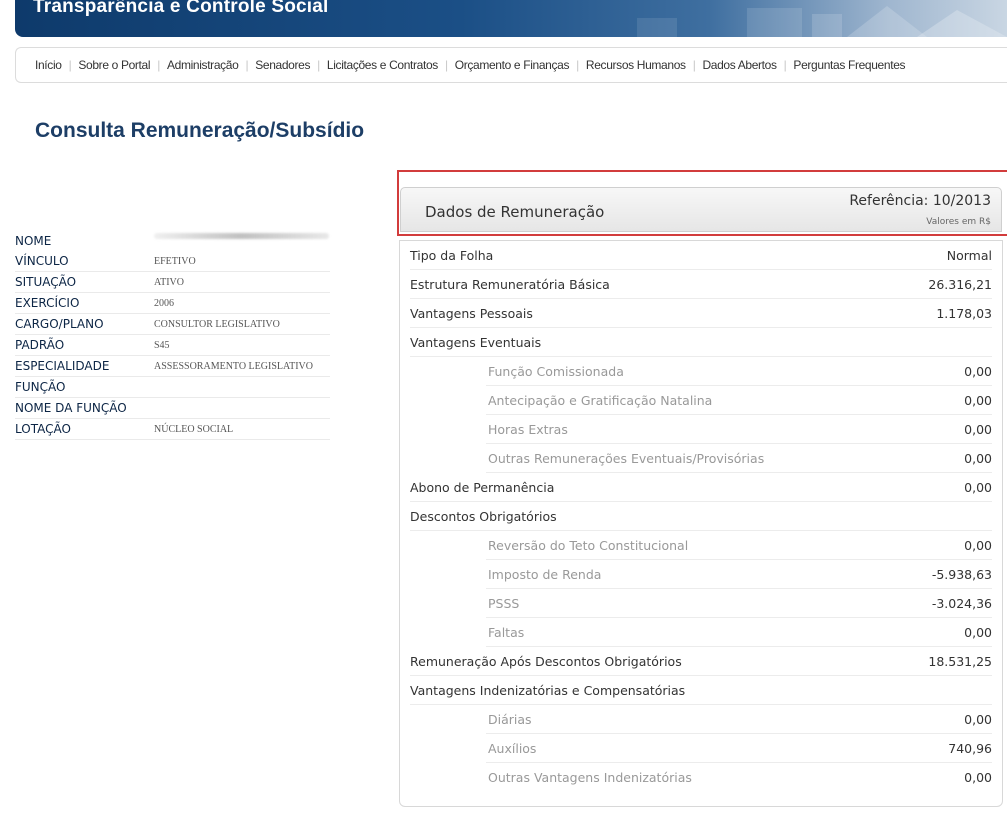 This screenshot has width=1007, height=817. What do you see at coordinates (175, 261) in the screenshot?
I see `info-value: EFETIVO` at bounding box center [175, 261].